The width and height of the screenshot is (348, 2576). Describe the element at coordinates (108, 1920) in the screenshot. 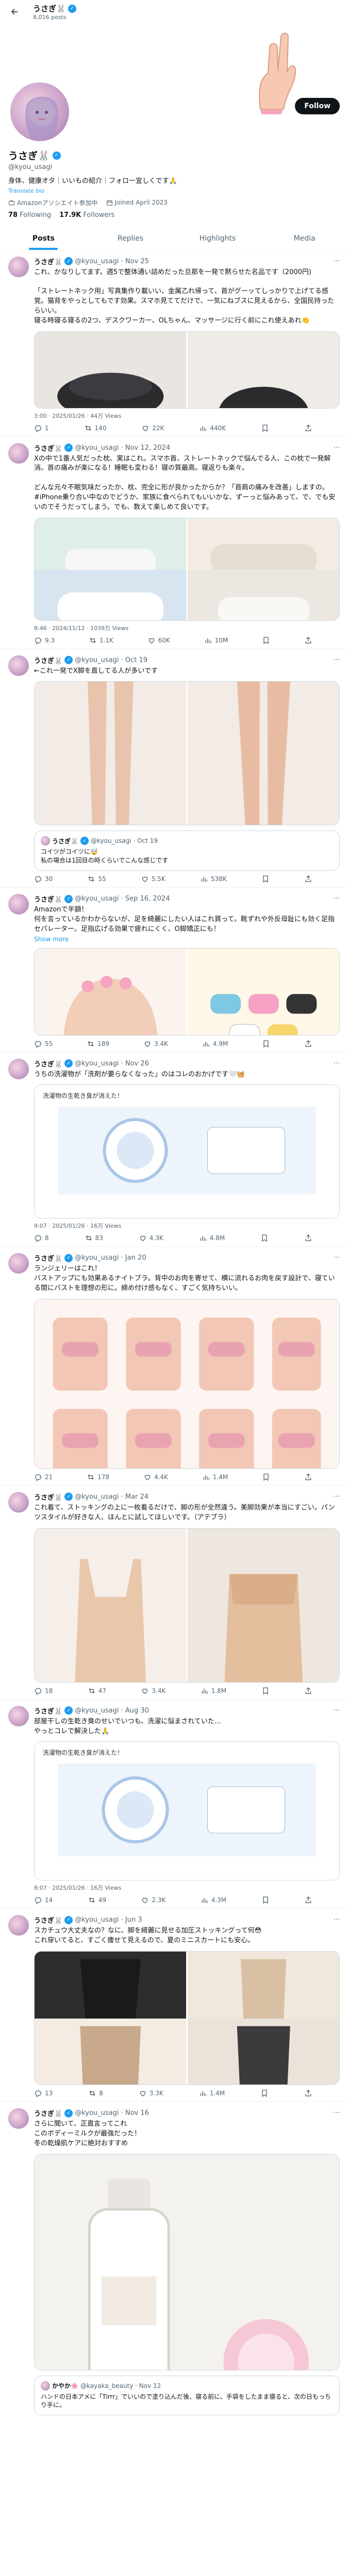

I see `post-handle-date: @kyou_usagi · Jun 3` at that location.